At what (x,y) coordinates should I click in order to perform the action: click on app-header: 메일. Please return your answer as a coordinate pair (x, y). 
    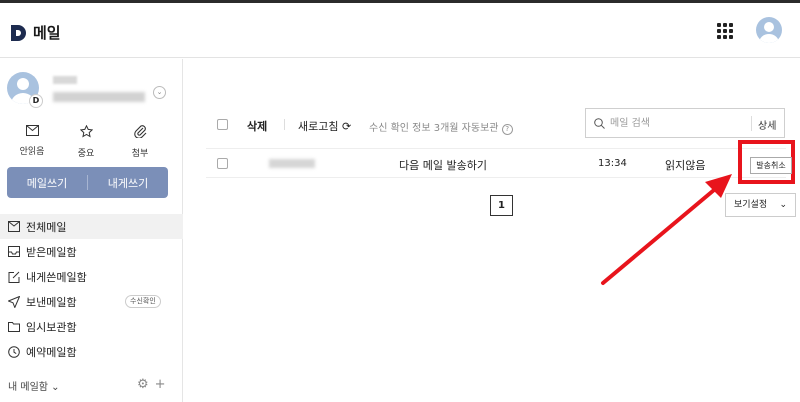
    Looking at the image, I should click on (400, 30).